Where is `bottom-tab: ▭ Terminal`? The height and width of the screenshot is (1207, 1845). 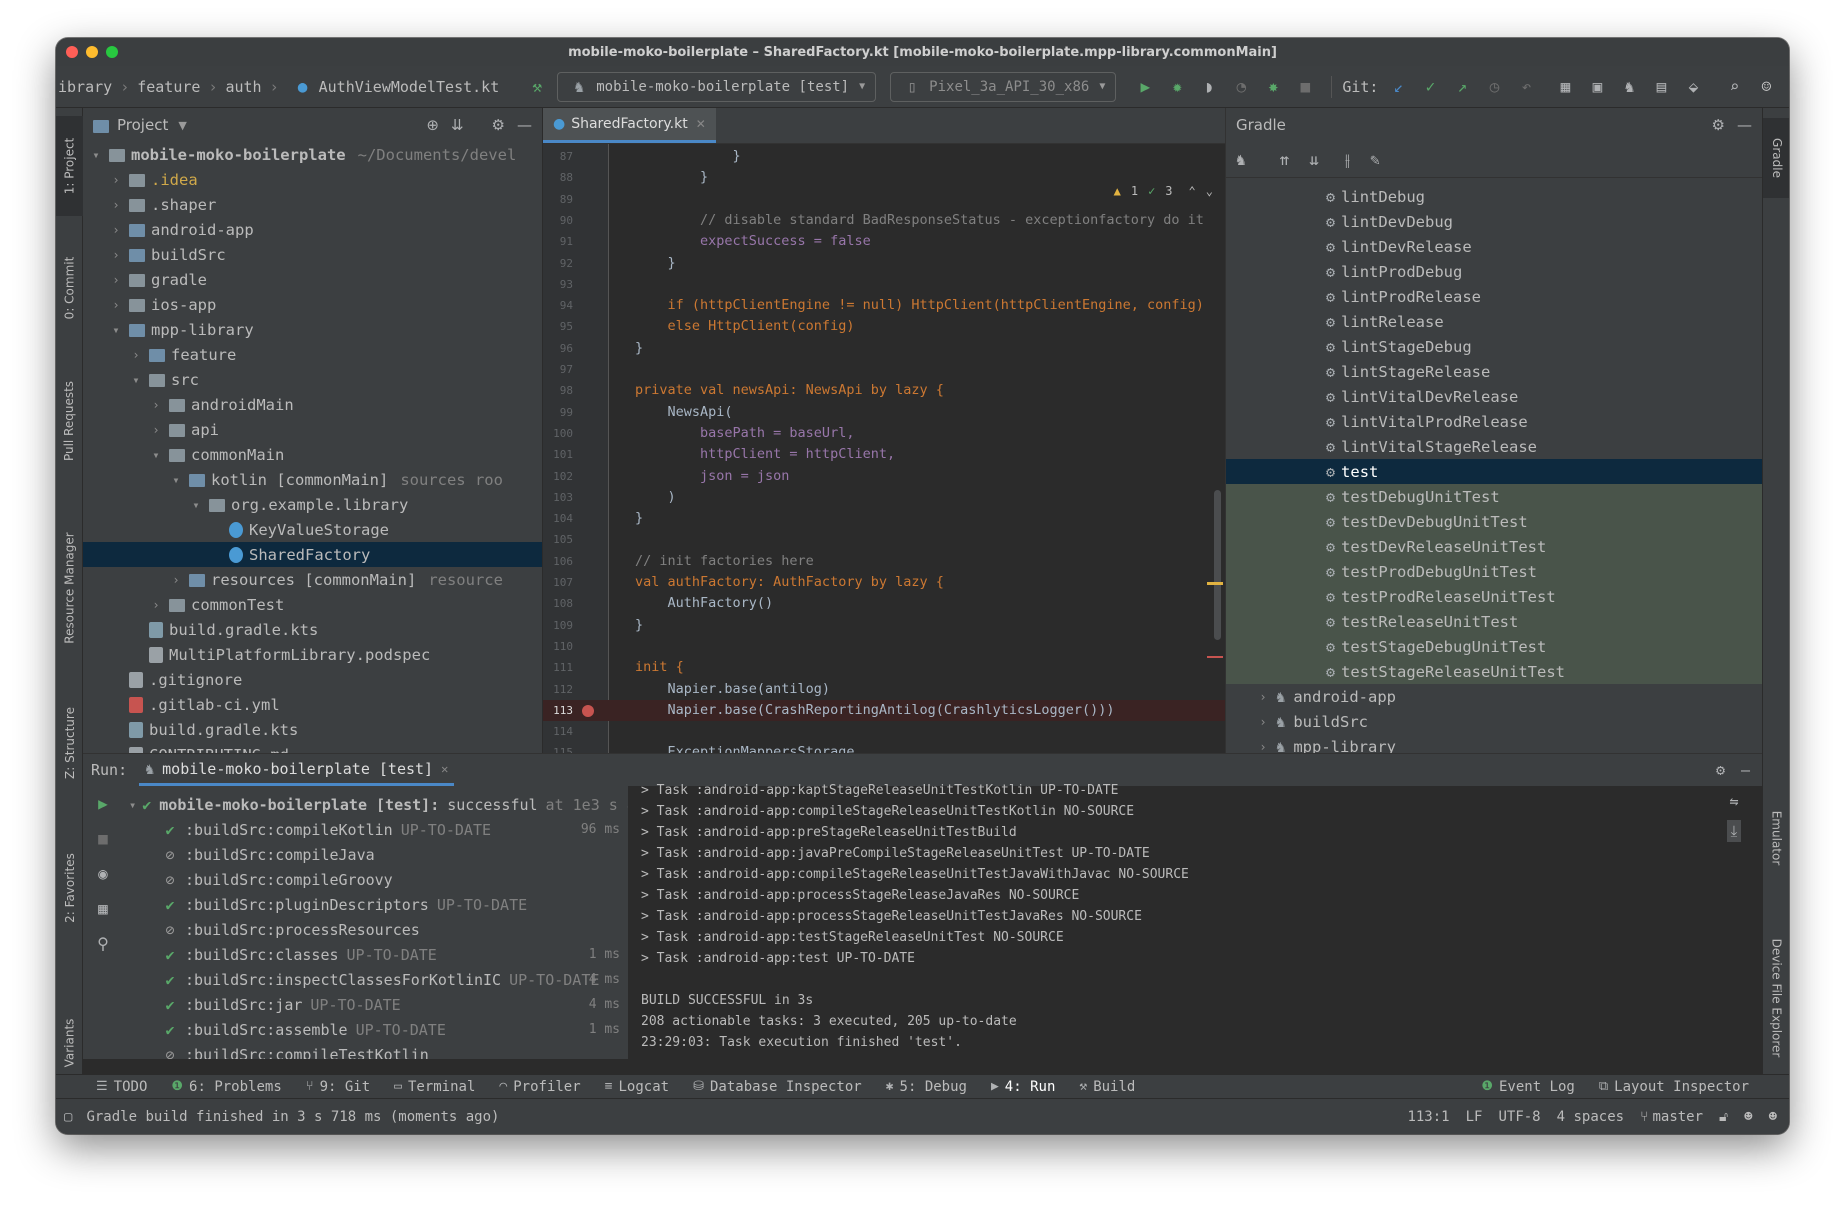 bottom-tab: ▭ Terminal is located at coordinates (434, 1087).